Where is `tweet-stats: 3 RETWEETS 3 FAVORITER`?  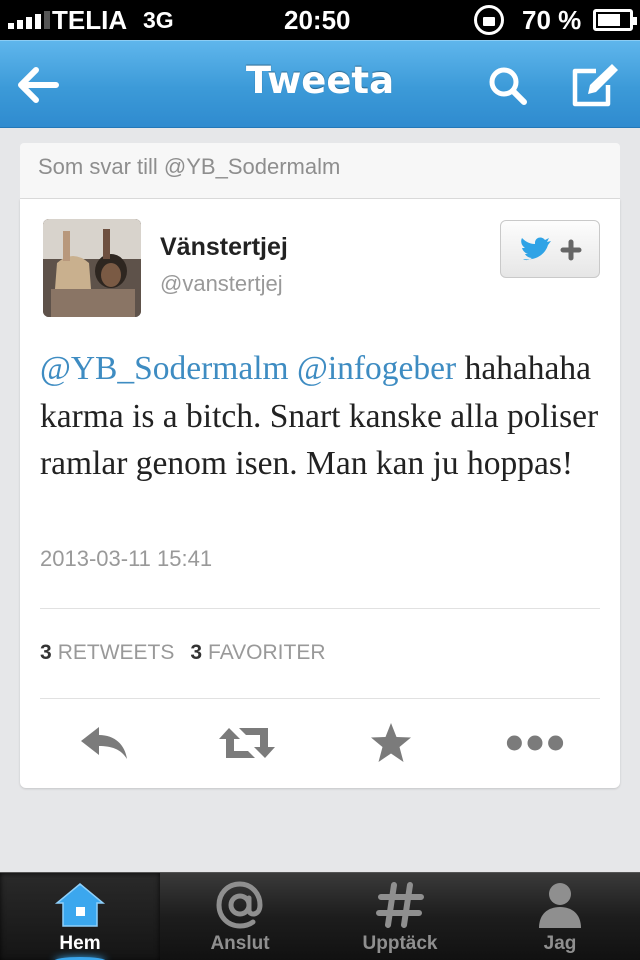
tweet-stats: 3 RETWEETS 3 FAVORITER is located at coordinates (183, 653).